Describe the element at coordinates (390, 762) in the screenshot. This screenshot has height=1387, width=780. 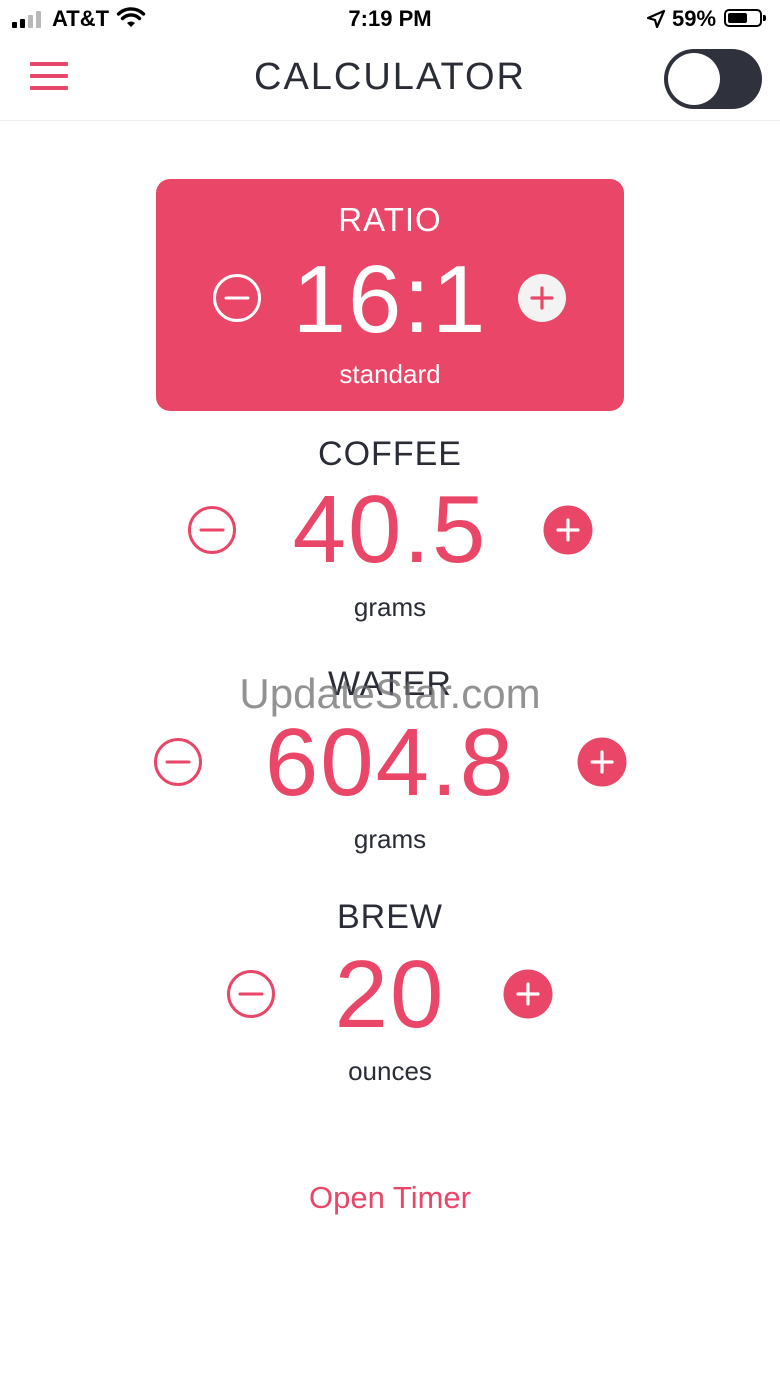
I see `water-value: 604.8` at that location.